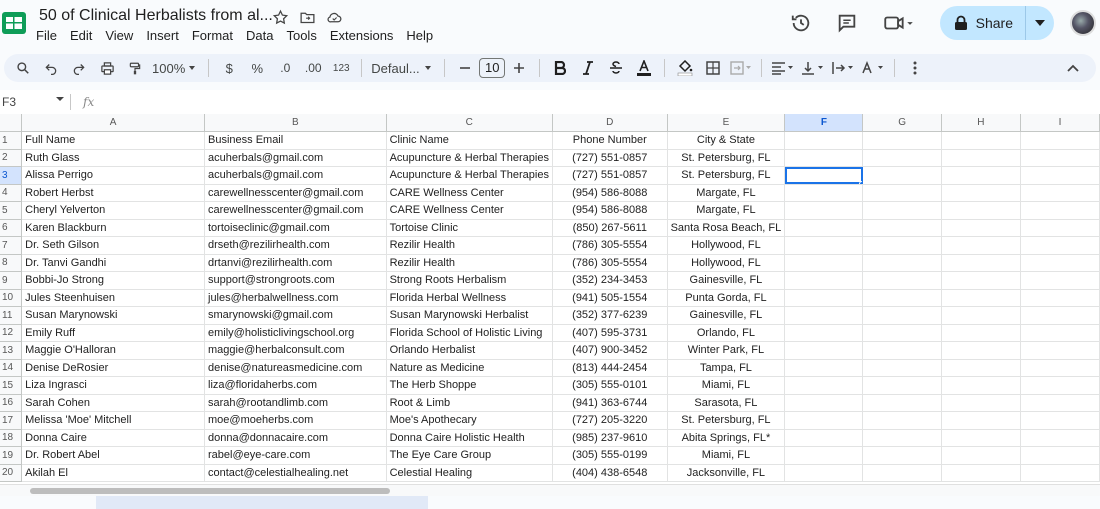 The image size is (1100, 509). I want to click on cell: Miami, FL, so click(726, 455).